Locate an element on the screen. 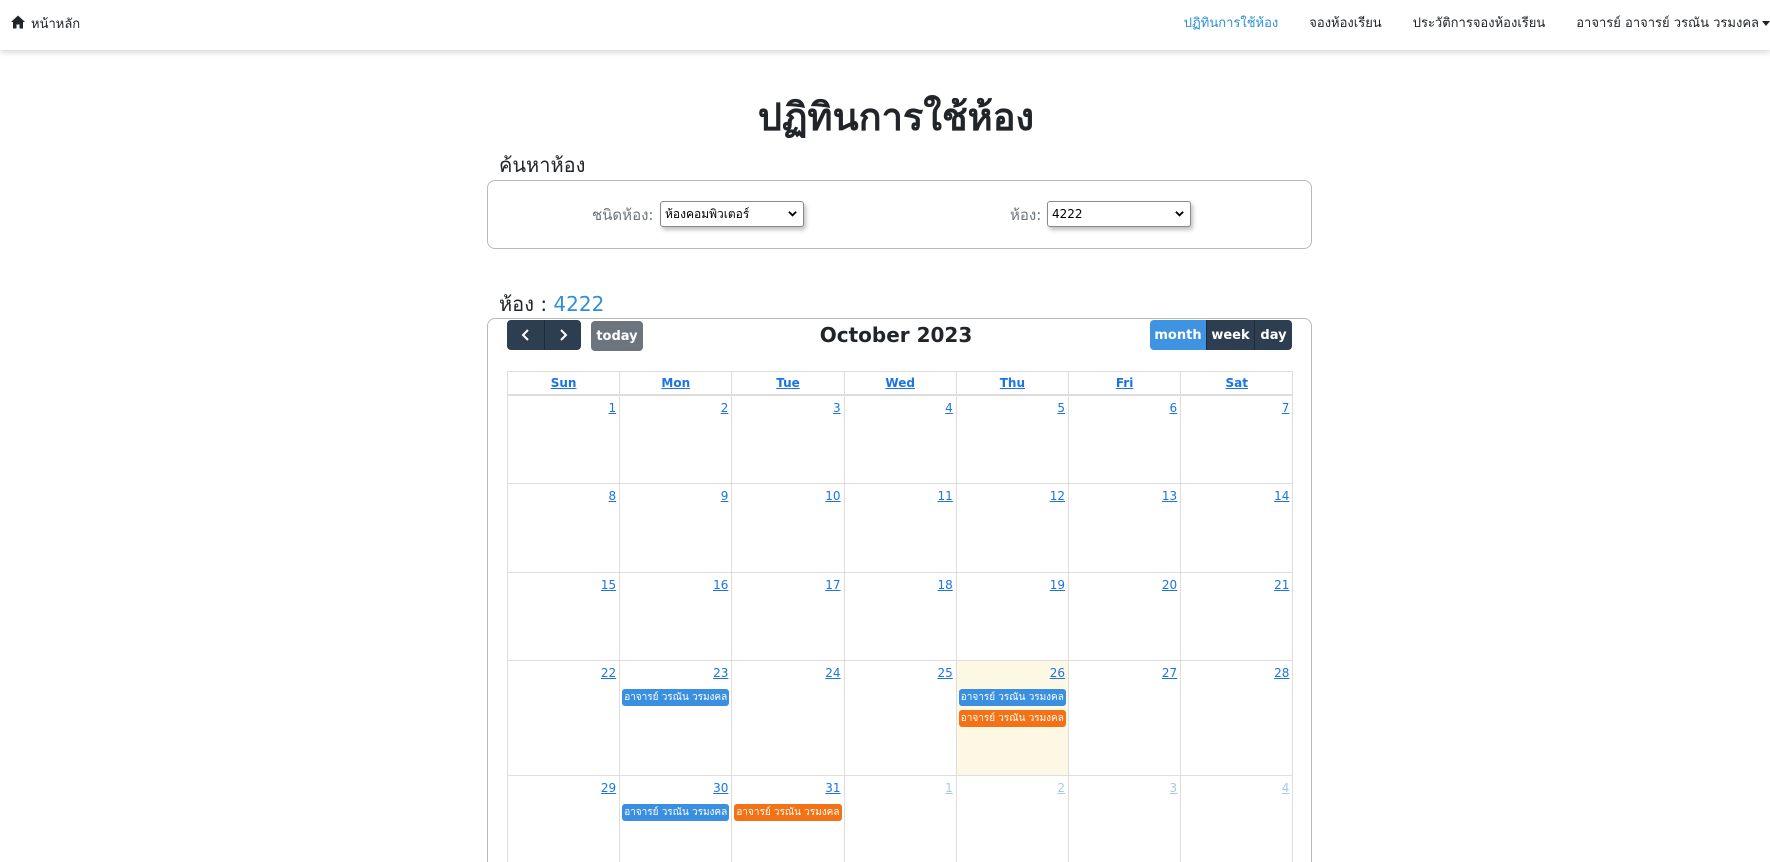 This screenshot has height=862, width=1770. day-number: 21 is located at coordinates (1281, 585).